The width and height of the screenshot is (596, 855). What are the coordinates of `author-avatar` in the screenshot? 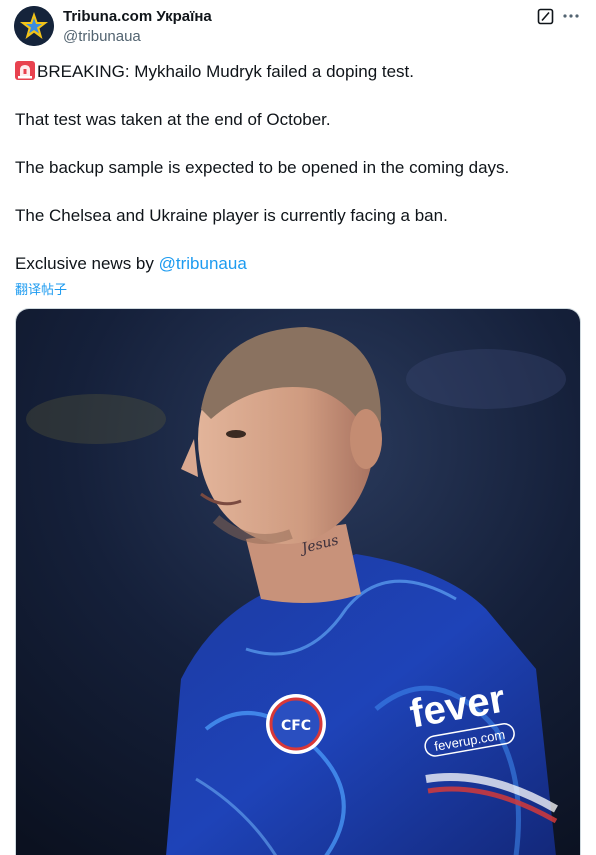 It's located at (34, 26).